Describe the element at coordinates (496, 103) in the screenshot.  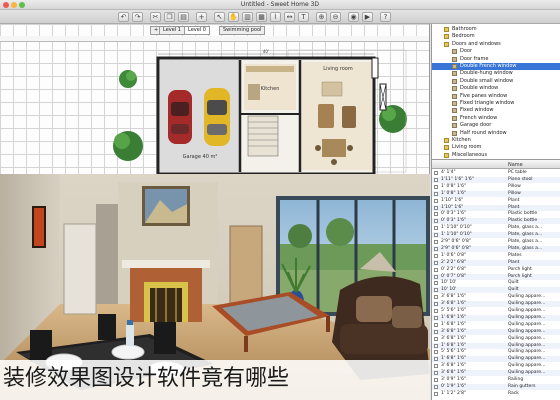
I see `catalog-item: Fixed triangle window` at that location.